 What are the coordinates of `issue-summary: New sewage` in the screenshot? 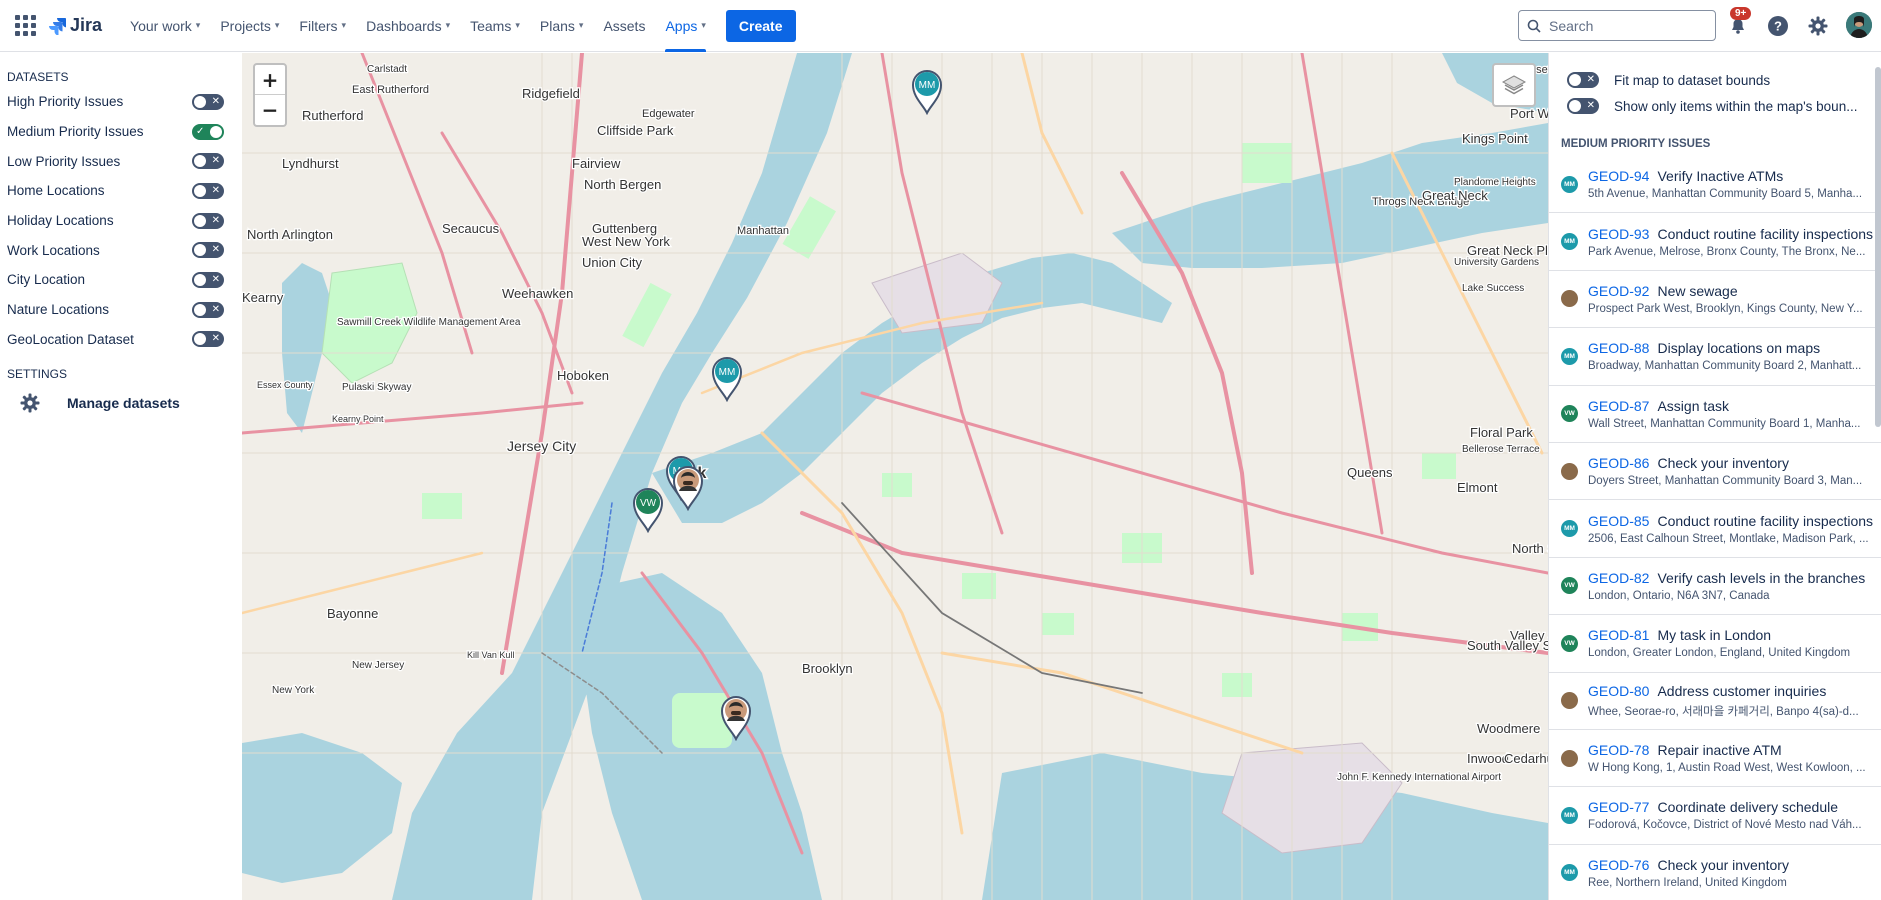 It's located at (1697, 290).